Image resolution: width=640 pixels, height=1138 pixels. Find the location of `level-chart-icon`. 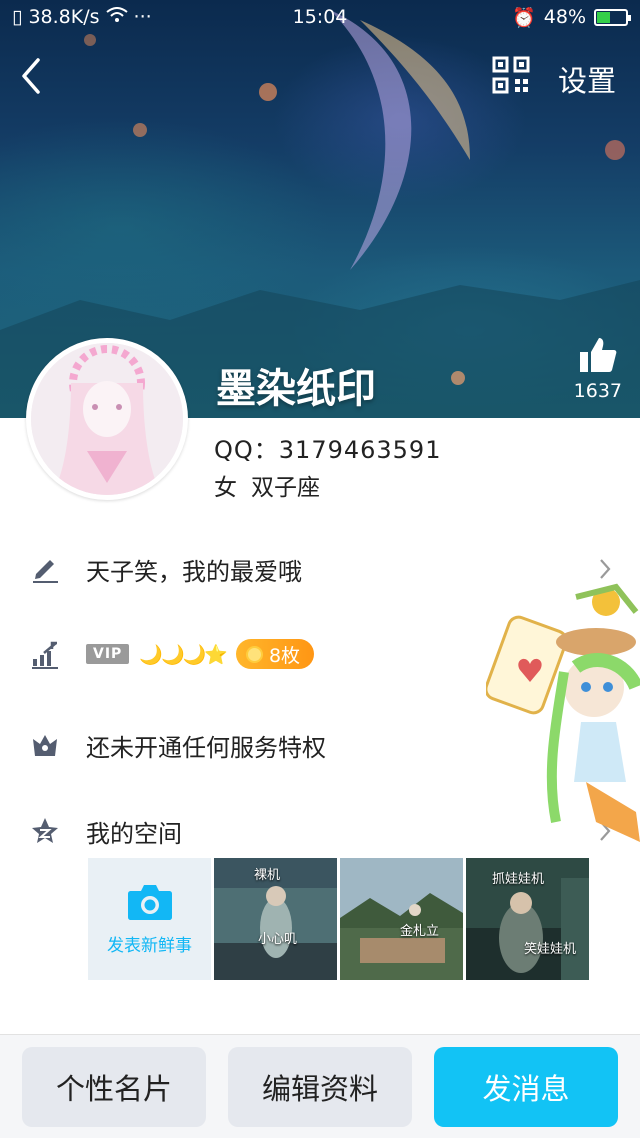

level-chart-icon is located at coordinates (45, 655).